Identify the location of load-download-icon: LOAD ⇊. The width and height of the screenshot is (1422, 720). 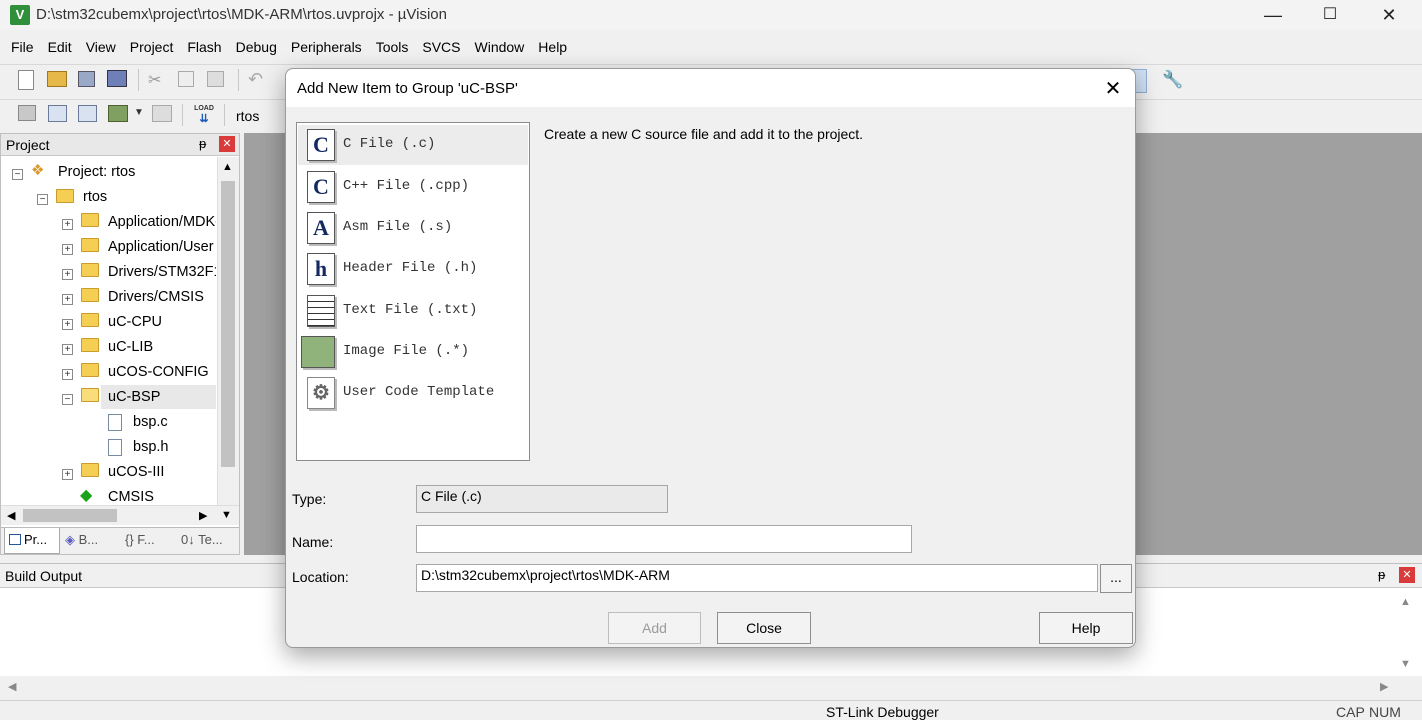
(204, 115).